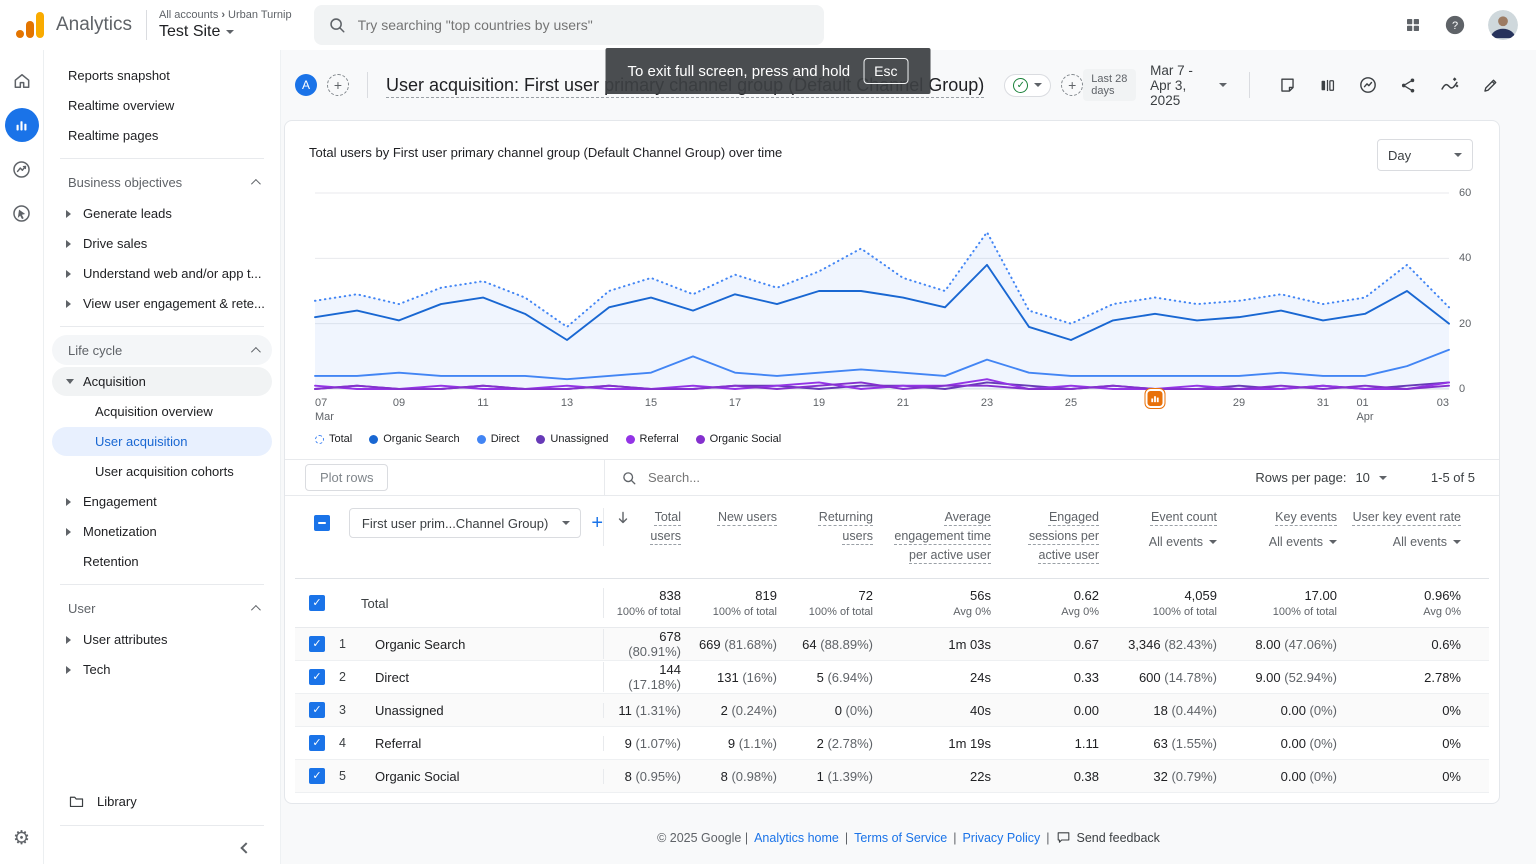 Image resolution: width=1536 pixels, height=864 pixels. What do you see at coordinates (225, 25) in the screenshot?
I see `account-switcher: All accounts › Urban Turnip Test Site` at bounding box center [225, 25].